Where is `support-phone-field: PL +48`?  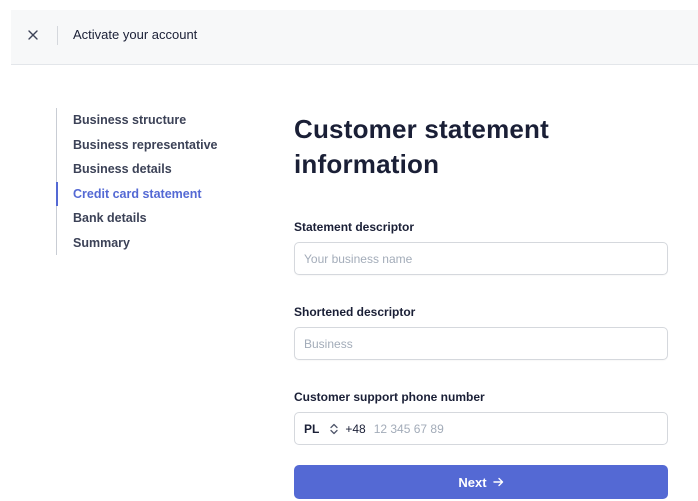
support-phone-field: PL +48 is located at coordinates (481, 428).